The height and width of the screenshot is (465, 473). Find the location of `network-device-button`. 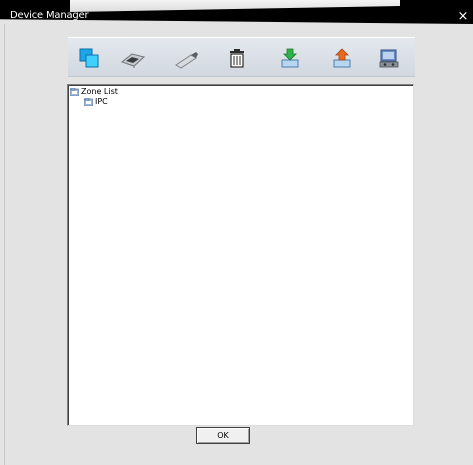

network-device-button is located at coordinates (133, 58).